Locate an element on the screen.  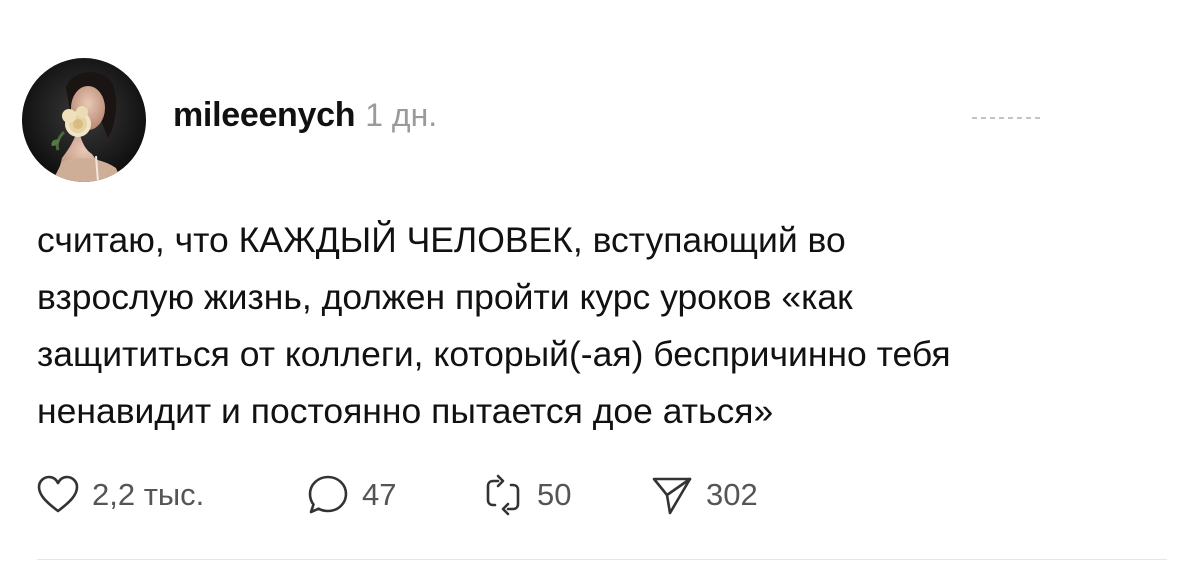
reply-button: 47 is located at coordinates (351, 495).